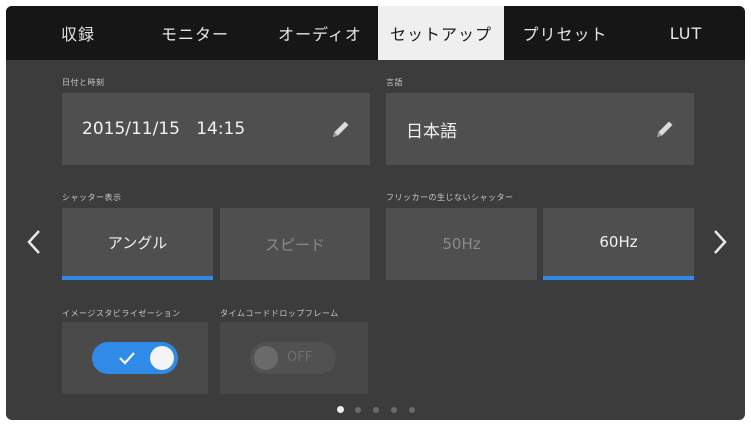 This screenshot has height=426, width=751. Describe the element at coordinates (195, 33) in the screenshot. I see `tab-monitor: モニター` at that location.